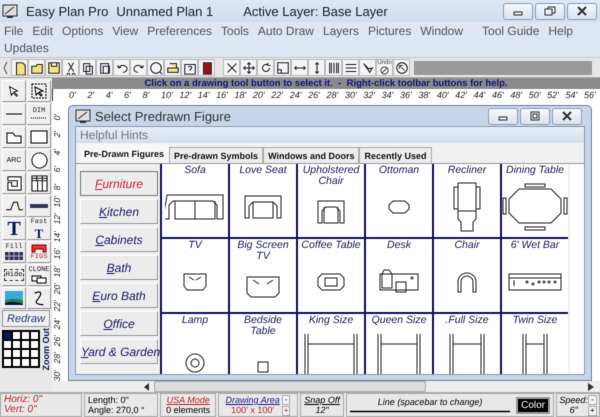  What do you see at coordinates (172, 67) in the screenshot?
I see `printer-button` at bounding box center [172, 67].